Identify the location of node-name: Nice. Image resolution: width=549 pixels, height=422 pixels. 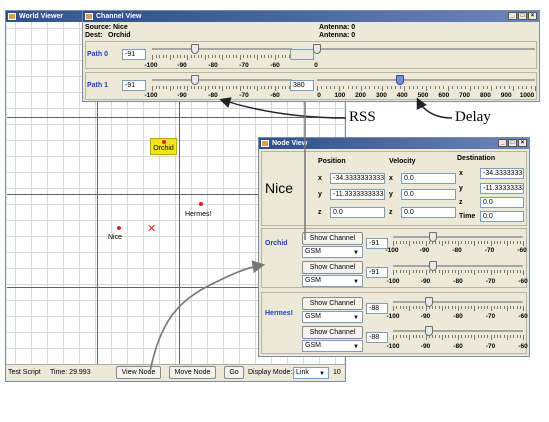
(279, 188).